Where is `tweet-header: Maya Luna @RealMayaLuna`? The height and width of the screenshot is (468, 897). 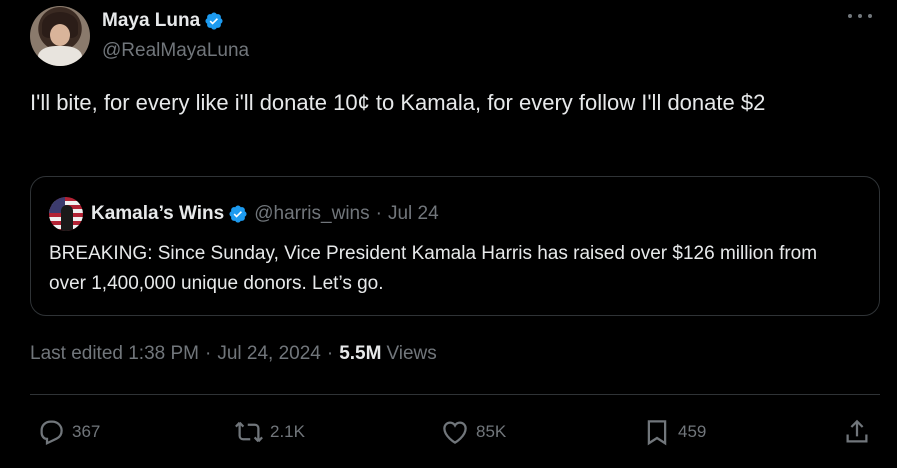 tweet-header: Maya Luna @RealMayaLuna is located at coordinates (455, 36).